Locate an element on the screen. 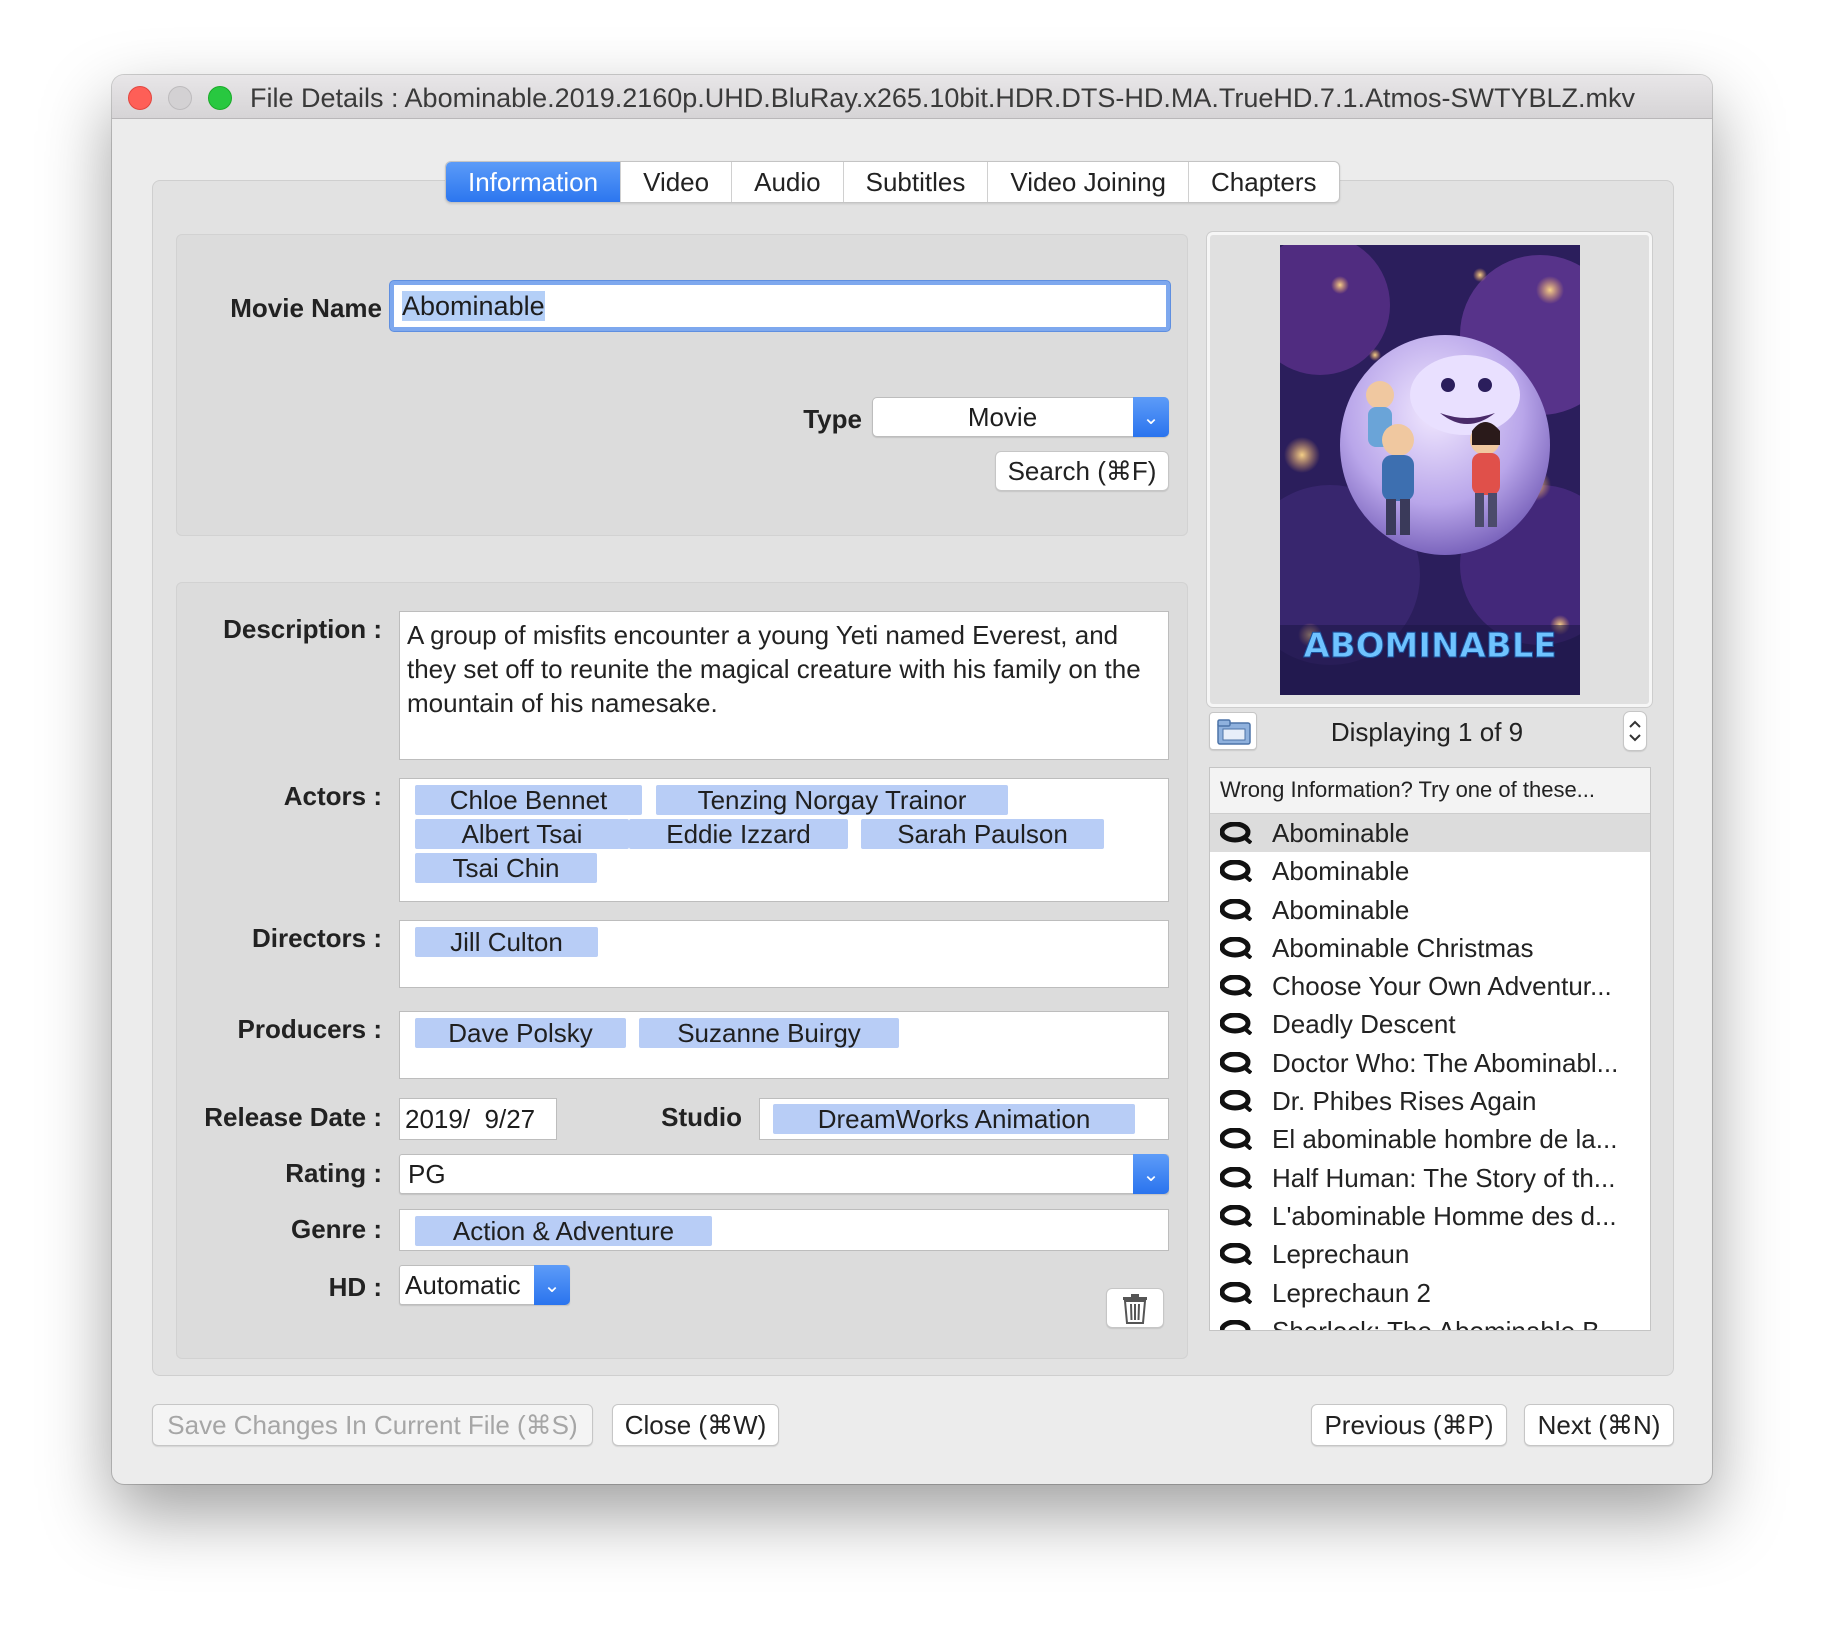  delete-button is located at coordinates (1135, 1308).